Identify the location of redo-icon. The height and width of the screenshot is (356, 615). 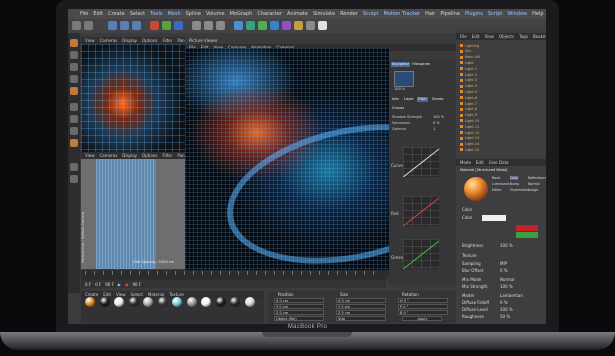
(88, 25).